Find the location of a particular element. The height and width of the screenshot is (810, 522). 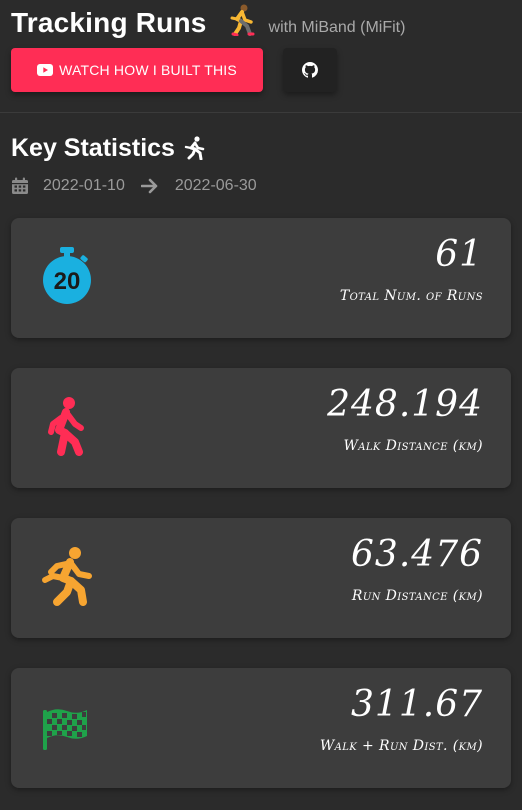

runner-emoji-icon is located at coordinates (242, 20).